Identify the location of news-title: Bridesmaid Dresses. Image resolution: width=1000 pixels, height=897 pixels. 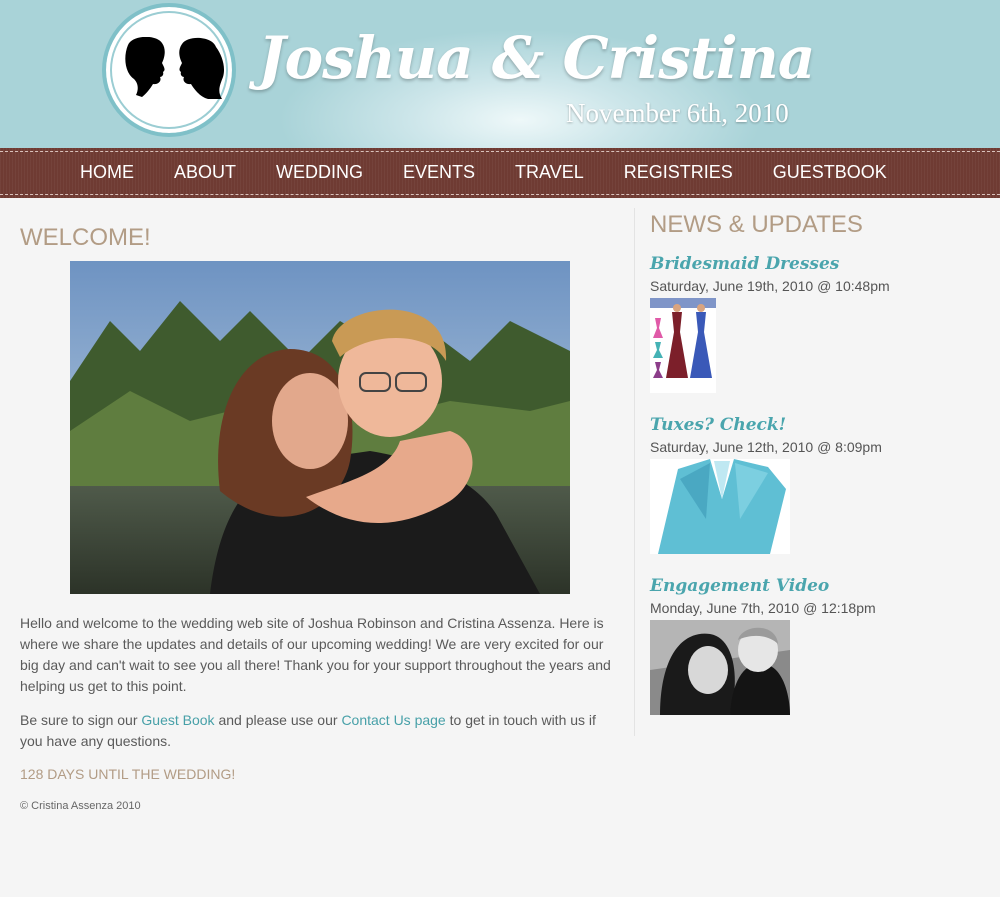
(770, 264).